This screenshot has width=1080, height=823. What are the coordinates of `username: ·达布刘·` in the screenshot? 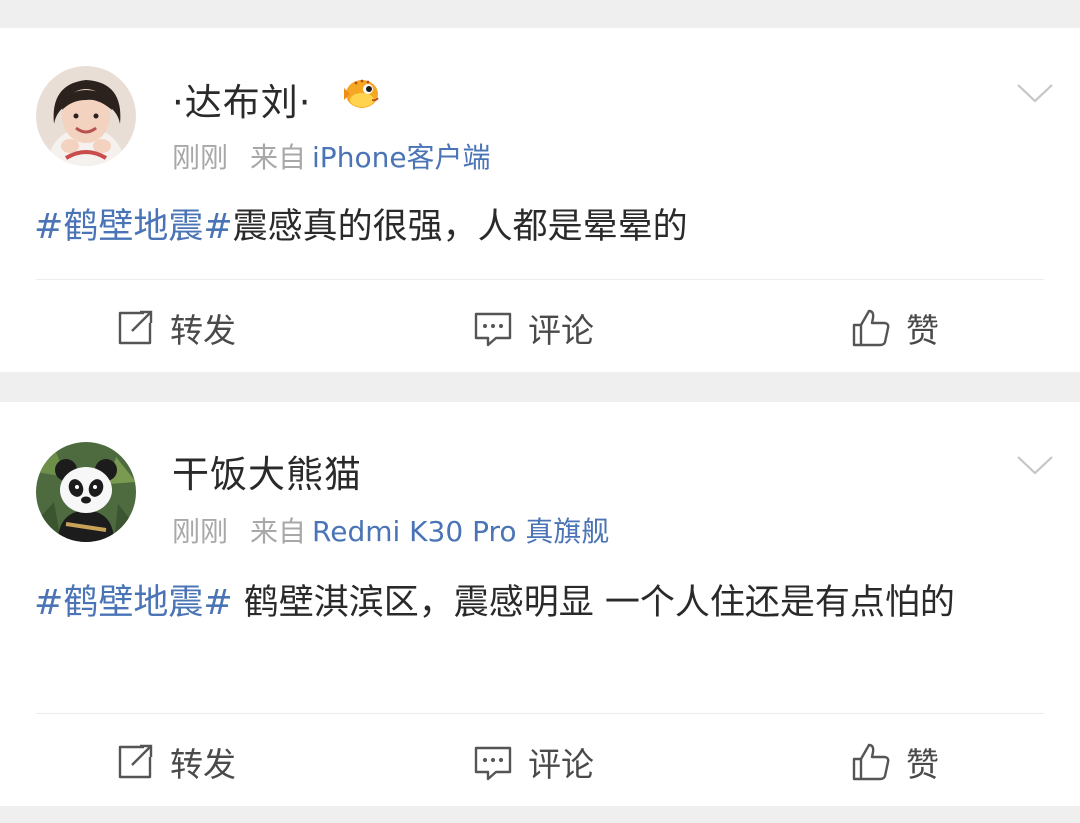 It's located at (242, 99).